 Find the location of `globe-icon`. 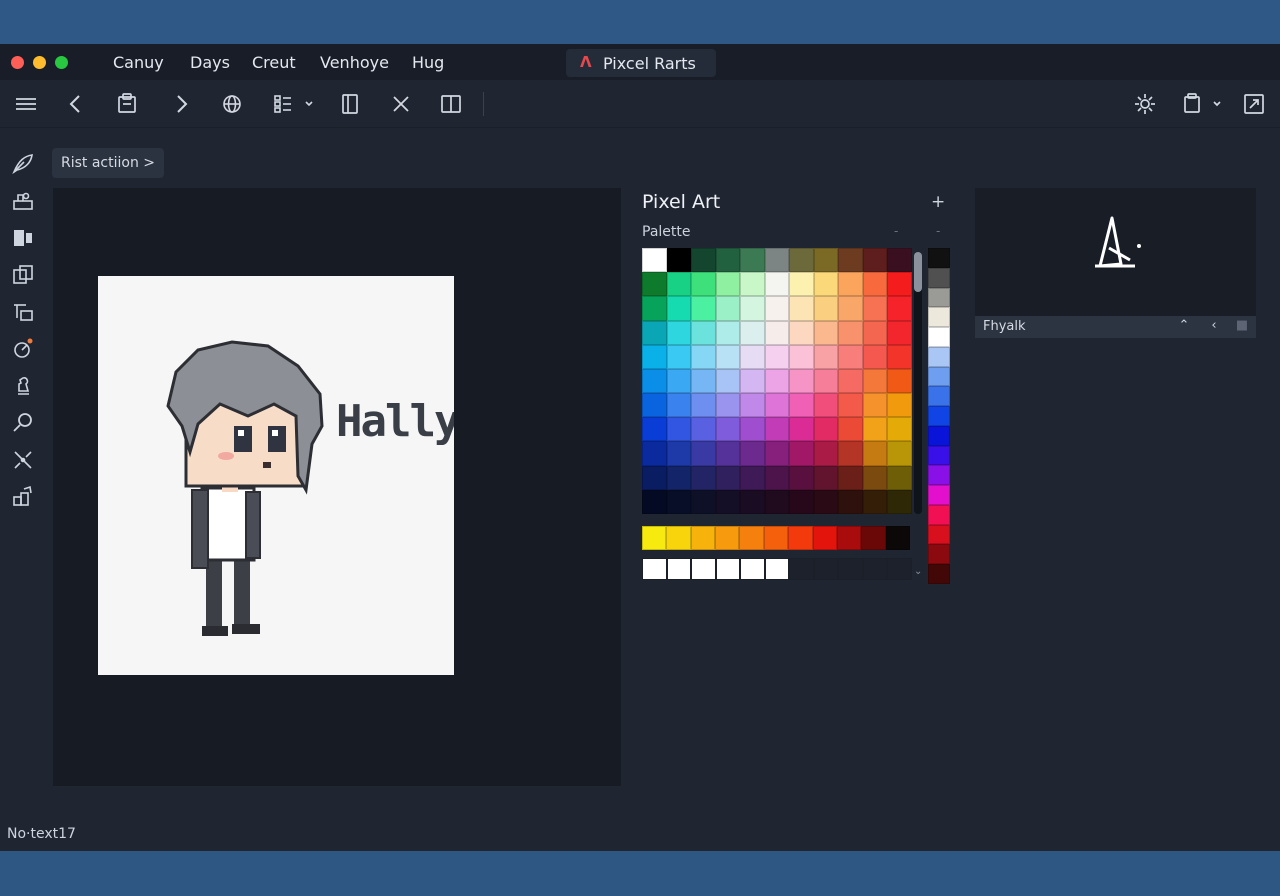

globe-icon is located at coordinates (232, 104).